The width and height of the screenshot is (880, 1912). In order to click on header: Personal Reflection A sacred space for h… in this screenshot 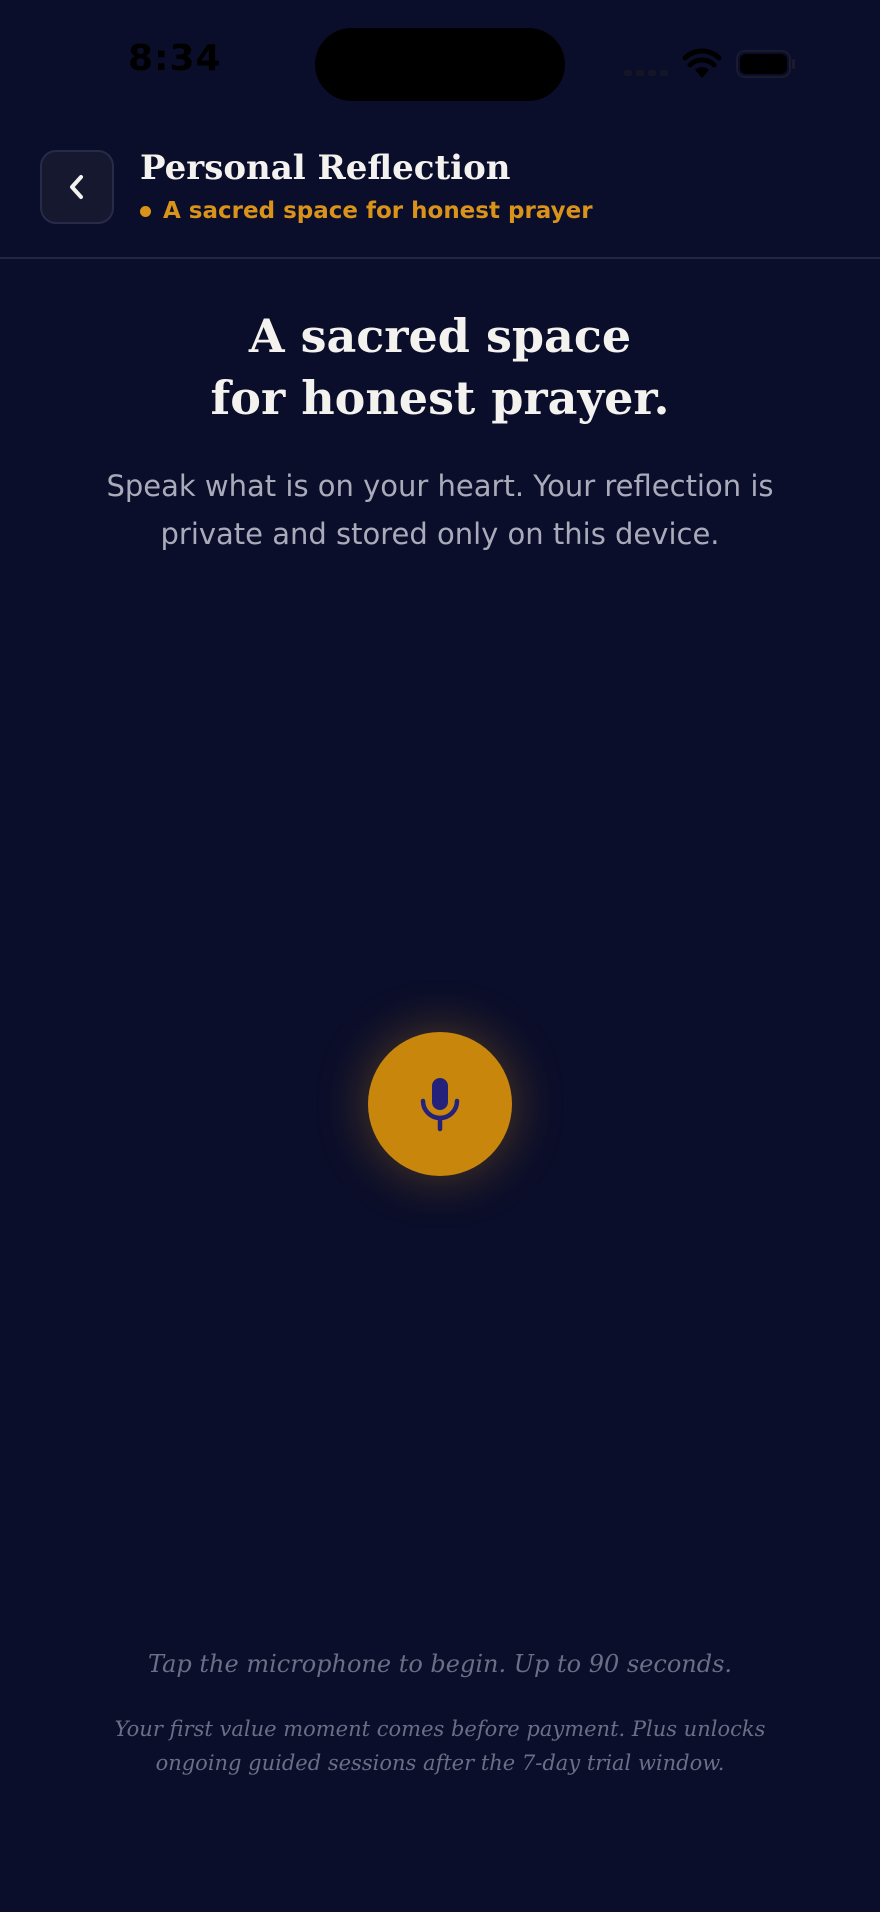, I will do `click(440, 189)`.